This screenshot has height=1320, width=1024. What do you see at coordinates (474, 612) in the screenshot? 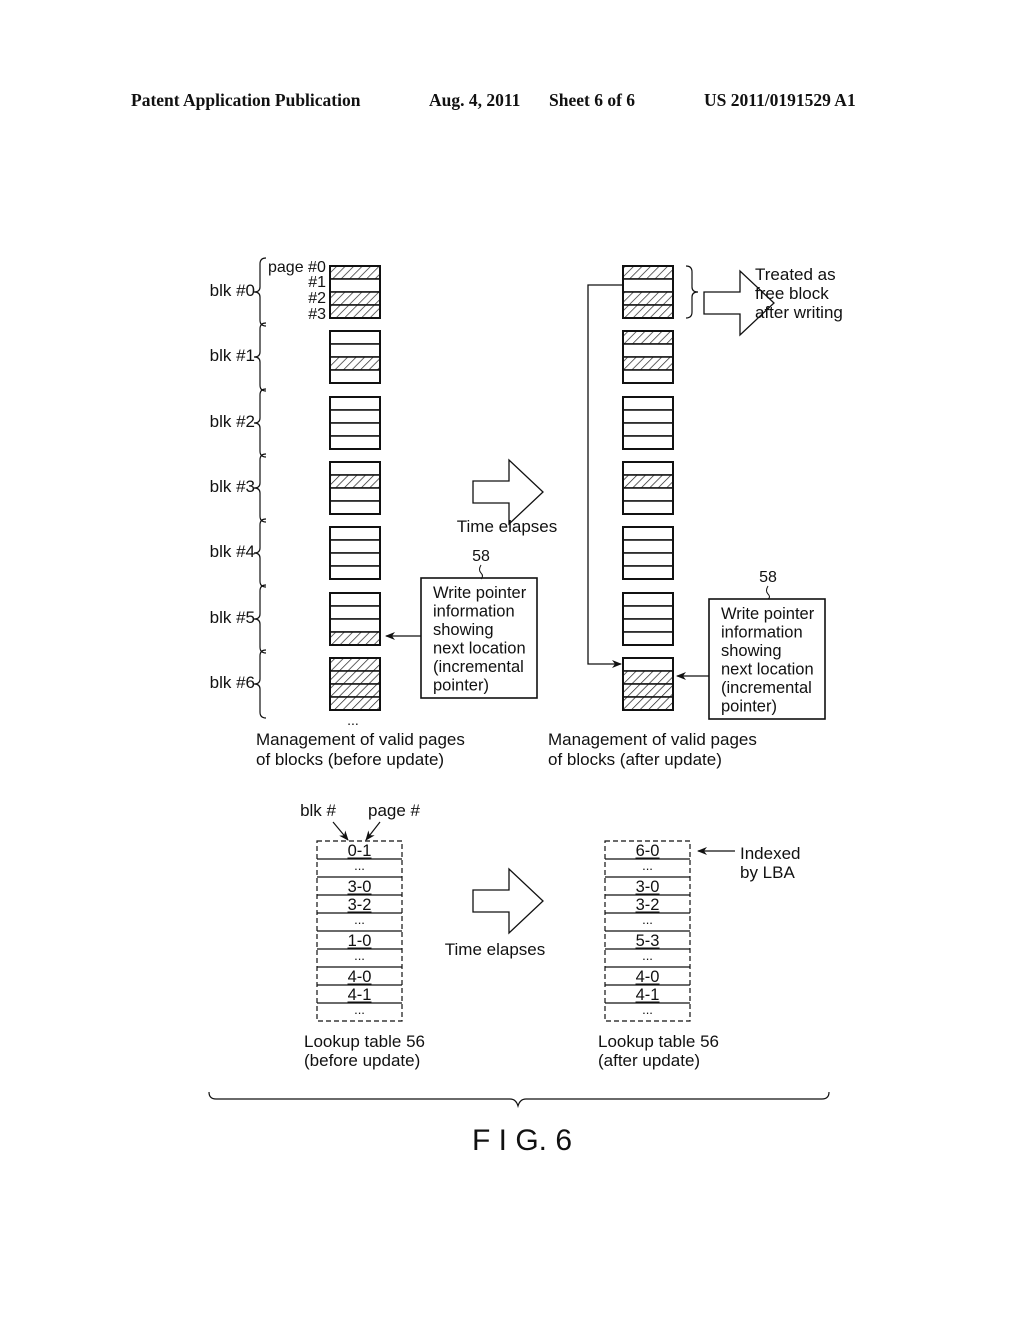
I see `write-pointer-text: information` at bounding box center [474, 612].